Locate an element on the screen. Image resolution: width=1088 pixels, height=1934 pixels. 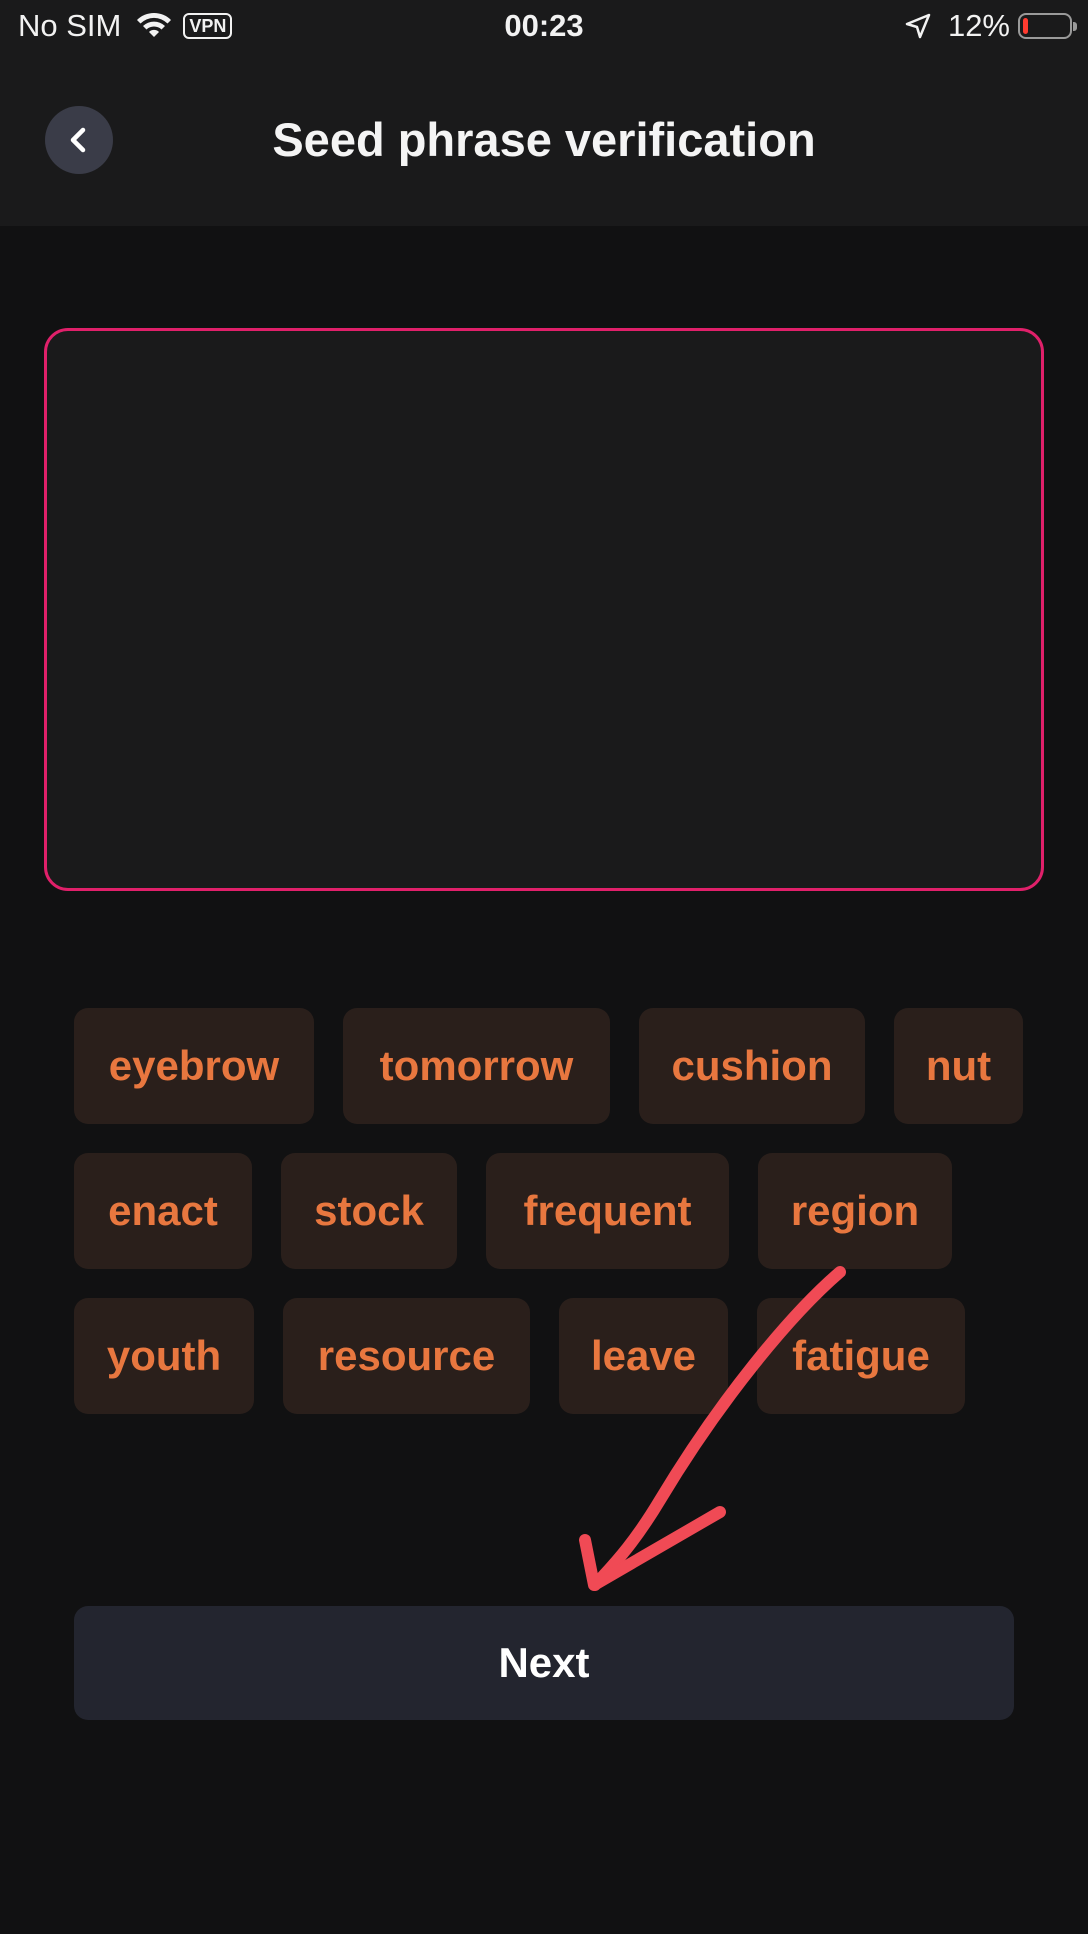
word-chip-region: region is located at coordinates (855, 1211).